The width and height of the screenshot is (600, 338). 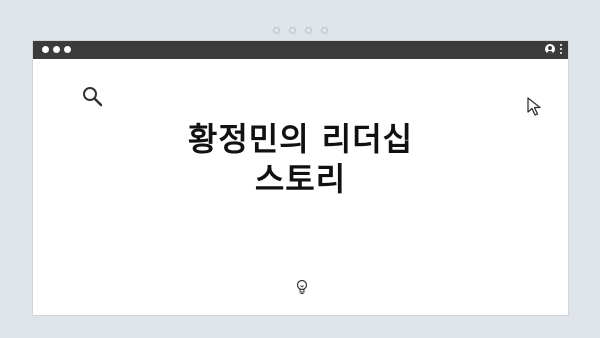 I want to click on titlebar-actions, so click(x=553, y=49).